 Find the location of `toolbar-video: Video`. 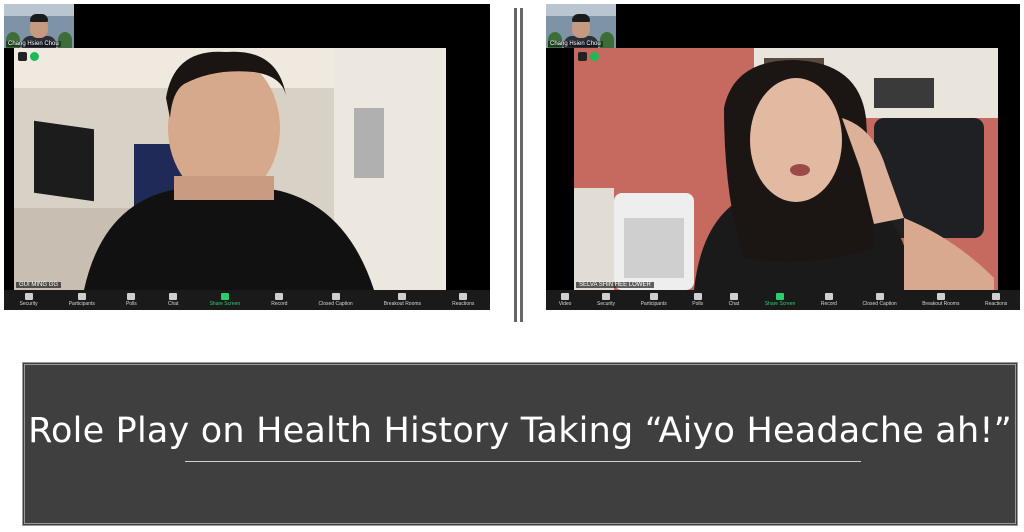

toolbar-video: Video is located at coordinates (565, 300).